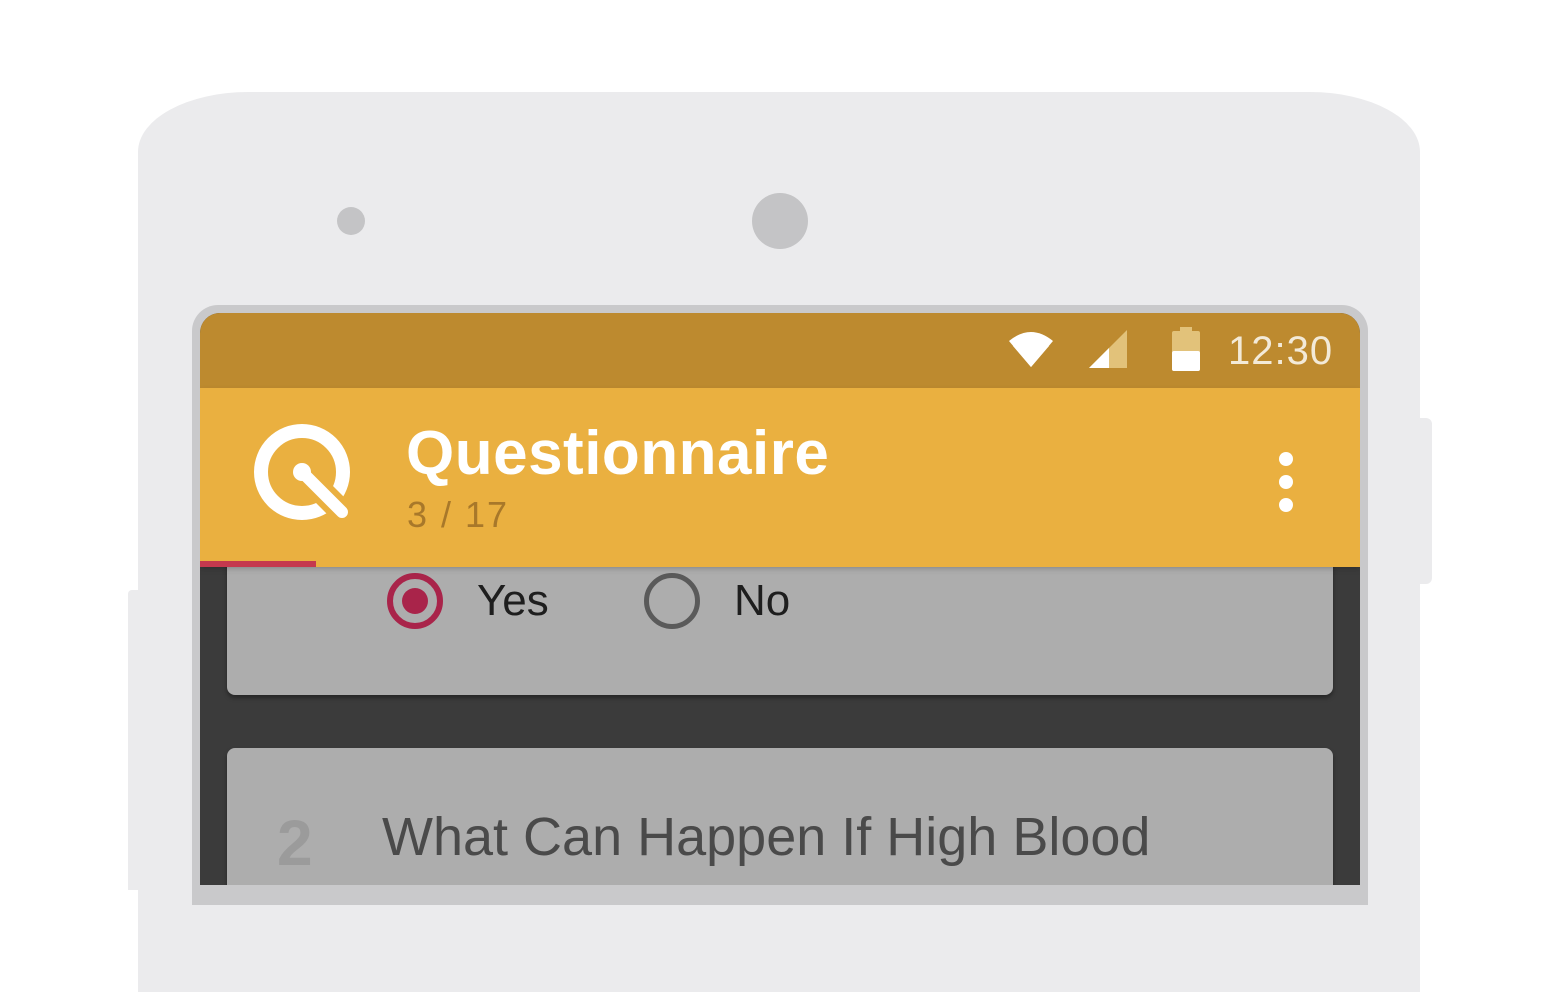  What do you see at coordinates (1281, 351) in the screenshot?
I see `status-clock: 12:30` at bounding box center [1281, 351].